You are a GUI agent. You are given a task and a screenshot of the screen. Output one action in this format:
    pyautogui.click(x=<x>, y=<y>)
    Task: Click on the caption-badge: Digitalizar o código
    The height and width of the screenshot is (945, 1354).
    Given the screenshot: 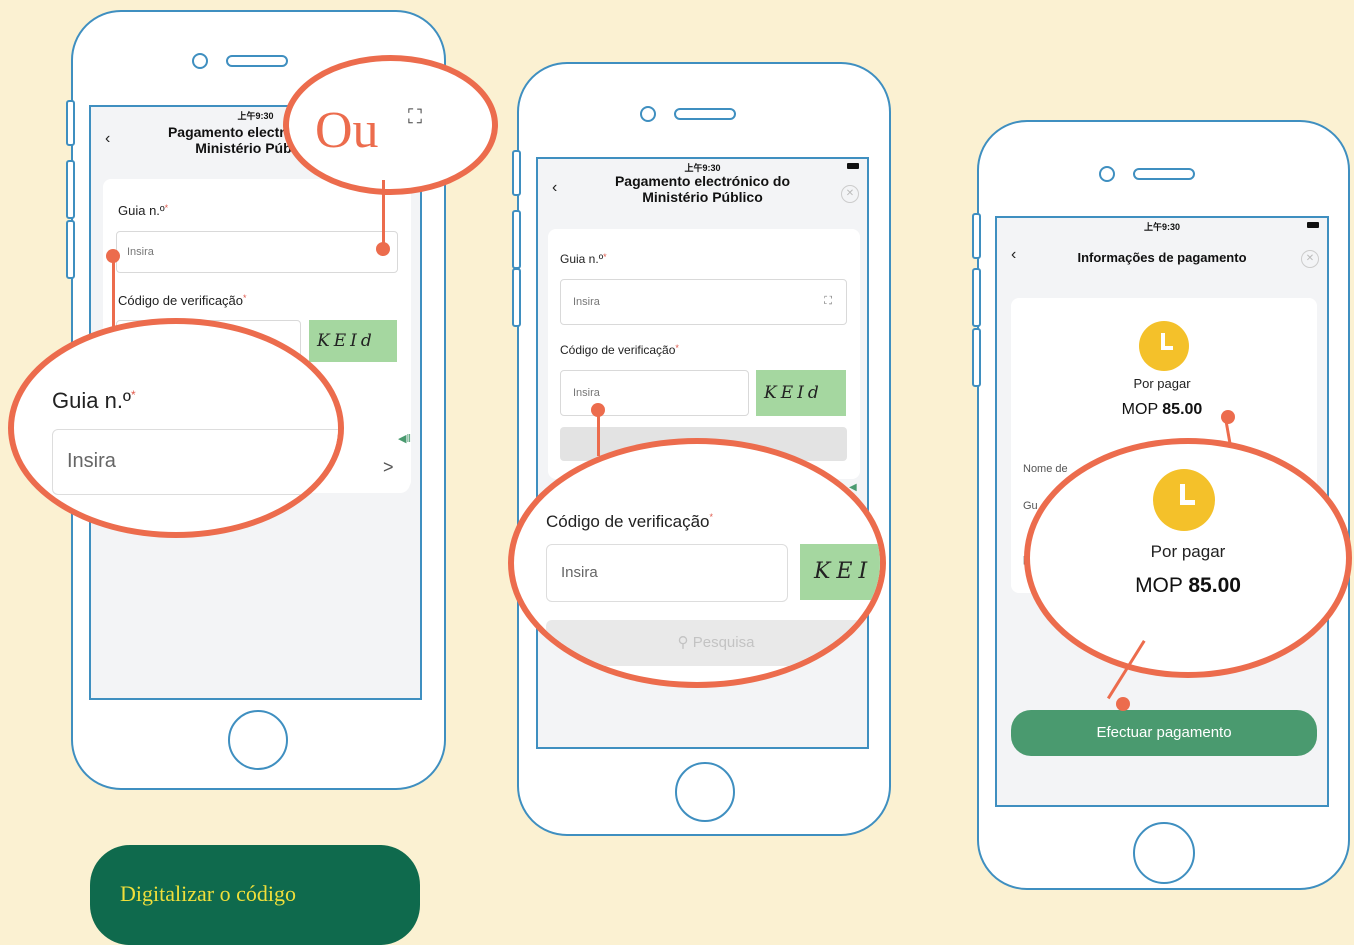 What is the action you would take?
    pyautogui.click(x=255, y=895)
    